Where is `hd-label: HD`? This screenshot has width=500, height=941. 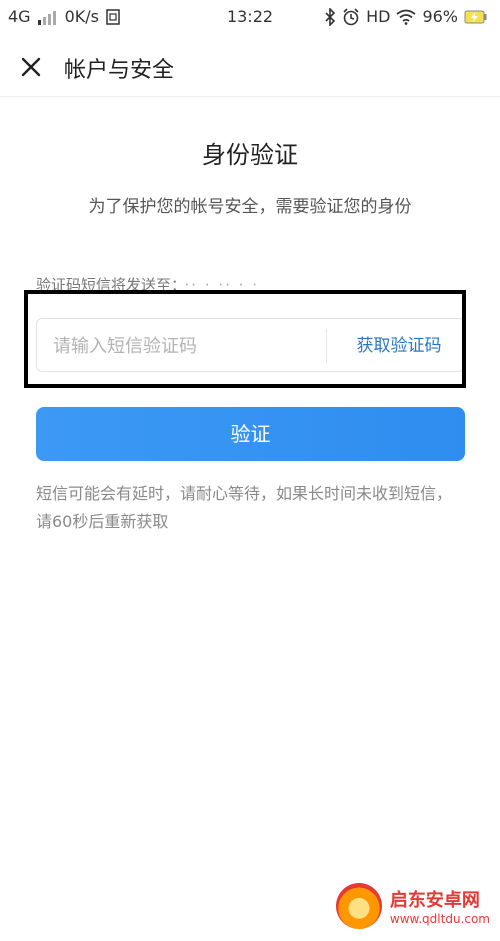
hd-label: HD is located at coordinates (378, 16).